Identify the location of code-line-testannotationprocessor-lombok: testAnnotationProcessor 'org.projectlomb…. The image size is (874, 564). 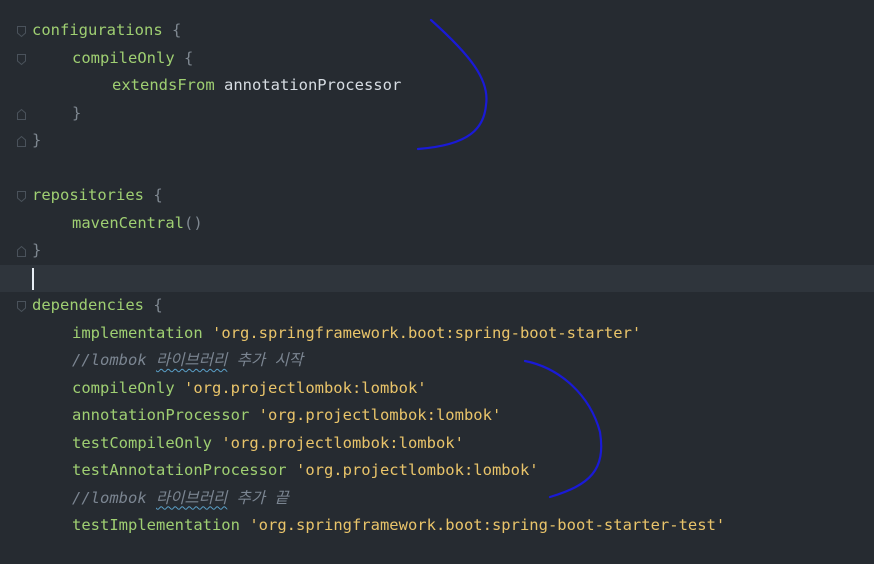
(437, 471).